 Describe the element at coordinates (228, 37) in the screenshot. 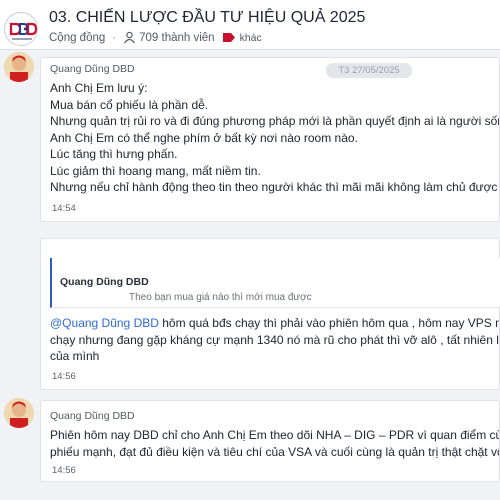

I see `tag-icon` at that location.